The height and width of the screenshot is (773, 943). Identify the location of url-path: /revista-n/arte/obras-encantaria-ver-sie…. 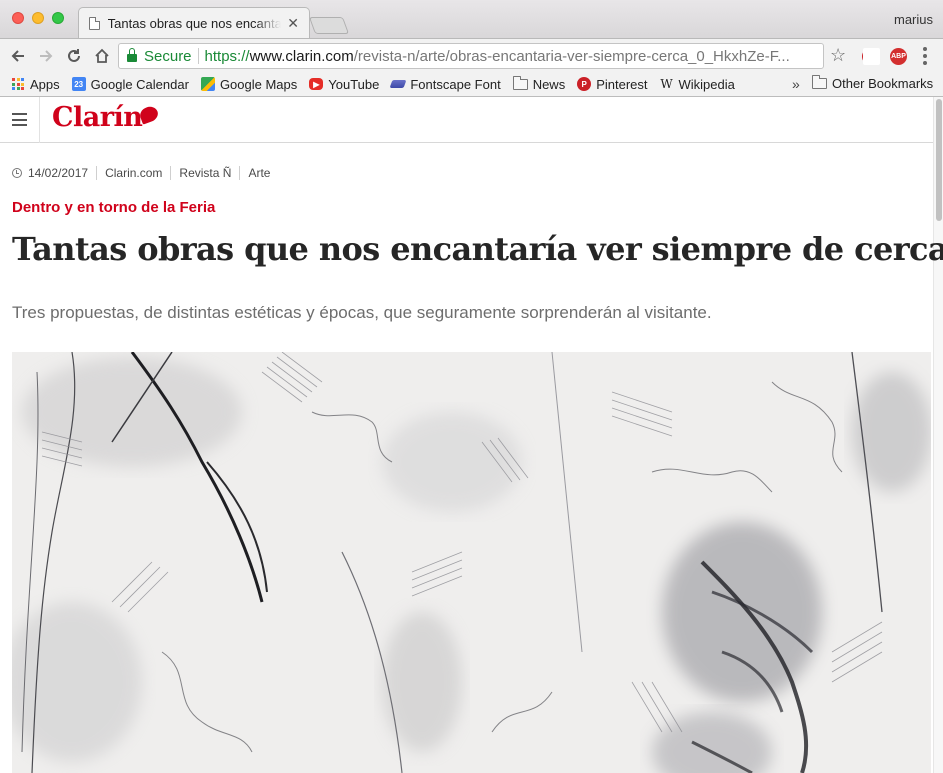
(571, 56).